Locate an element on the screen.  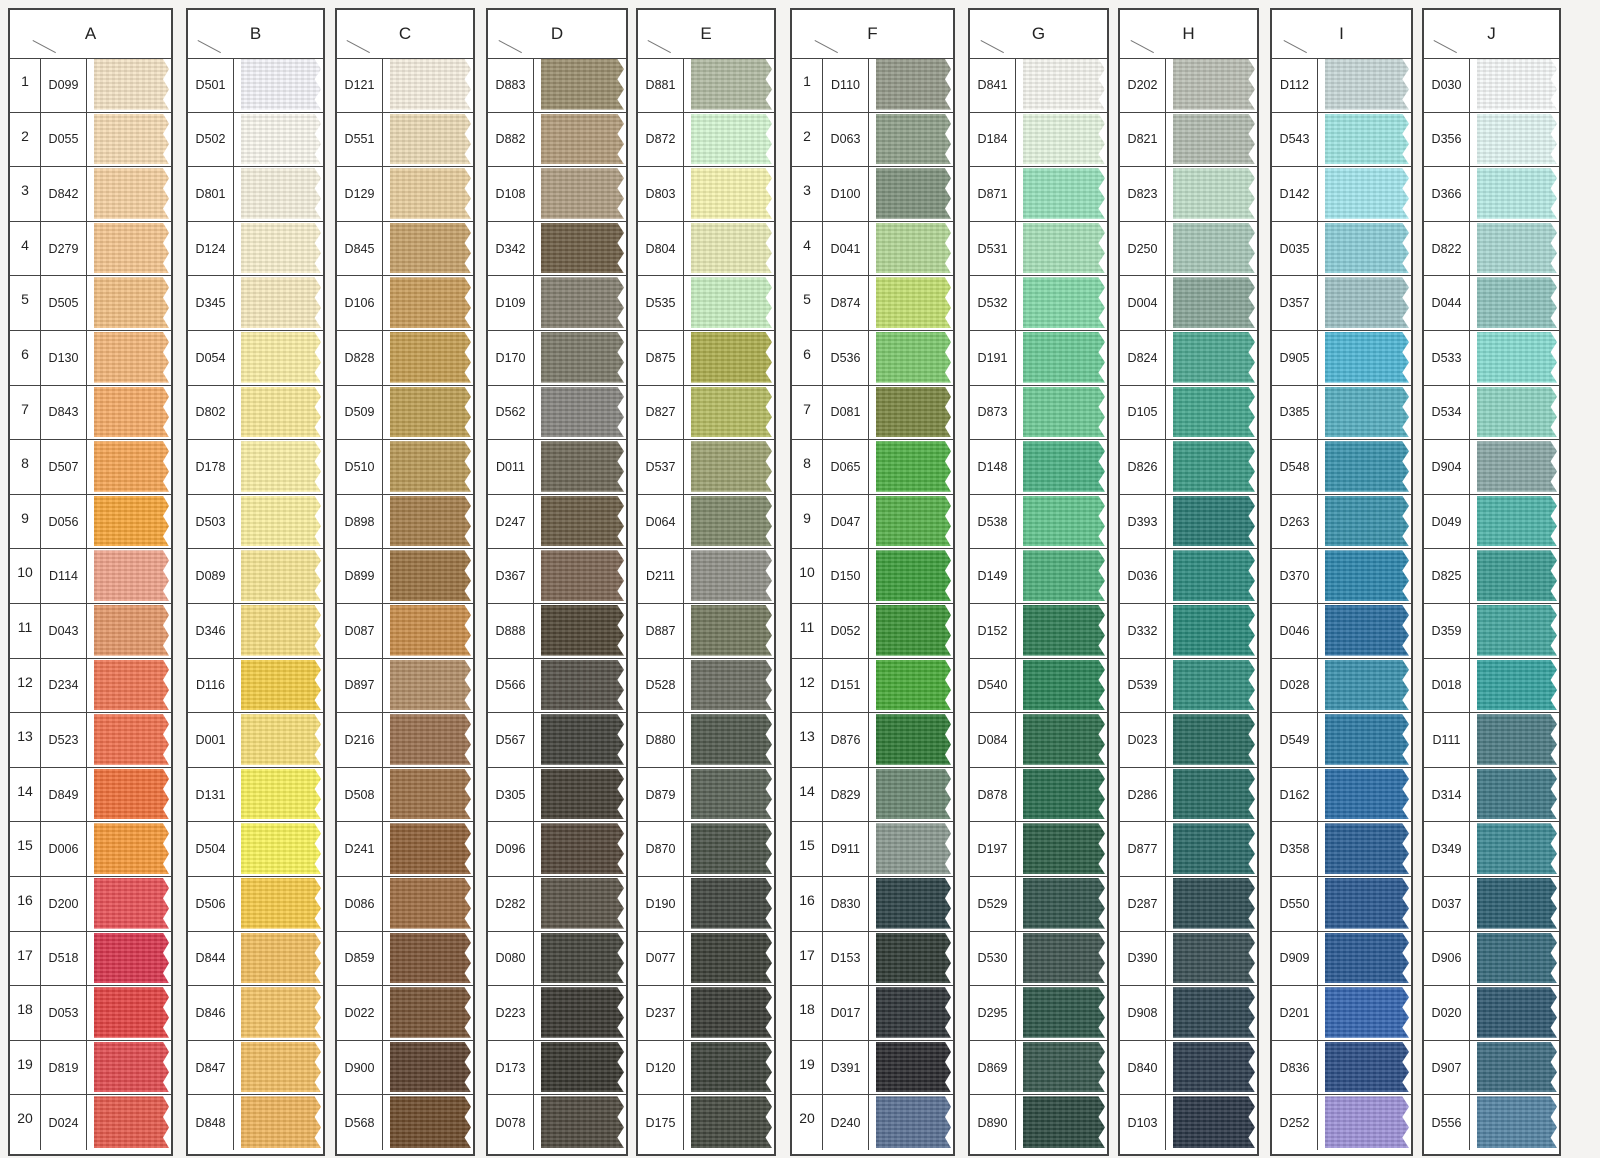
swatch-row: D054 is located at coordinates (255, 358).